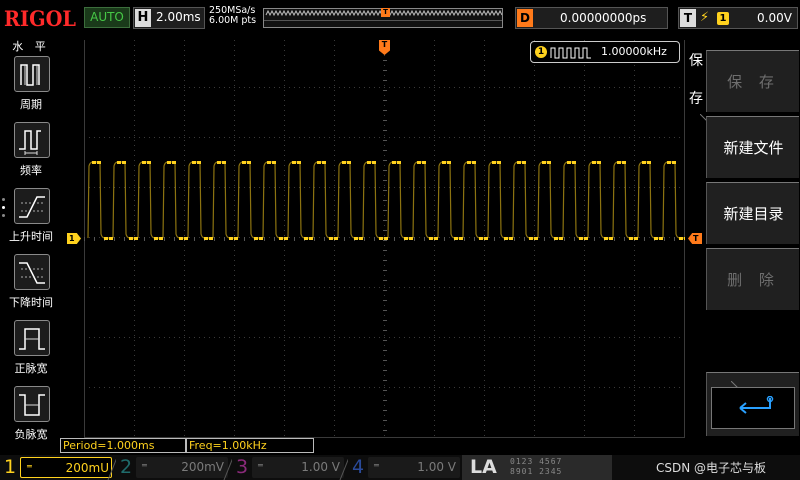 The width and height of the screenshot is (800, 480). Describe the element at coordinates (298, 467) in the screenshot. I see `channel-3-scale-box: ═ 1.00 V` at that location.